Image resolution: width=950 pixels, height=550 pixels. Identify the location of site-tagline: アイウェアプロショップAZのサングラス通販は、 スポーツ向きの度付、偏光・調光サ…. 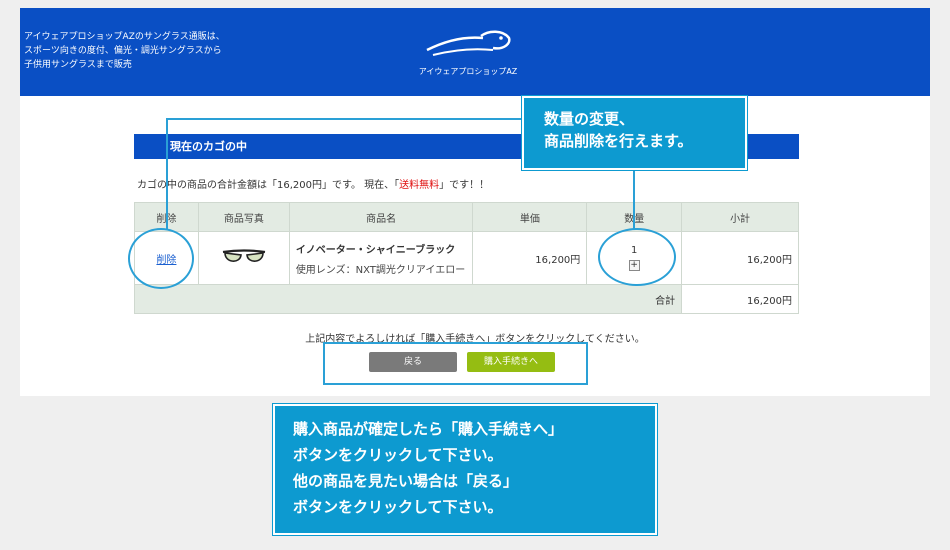
(139, 51).